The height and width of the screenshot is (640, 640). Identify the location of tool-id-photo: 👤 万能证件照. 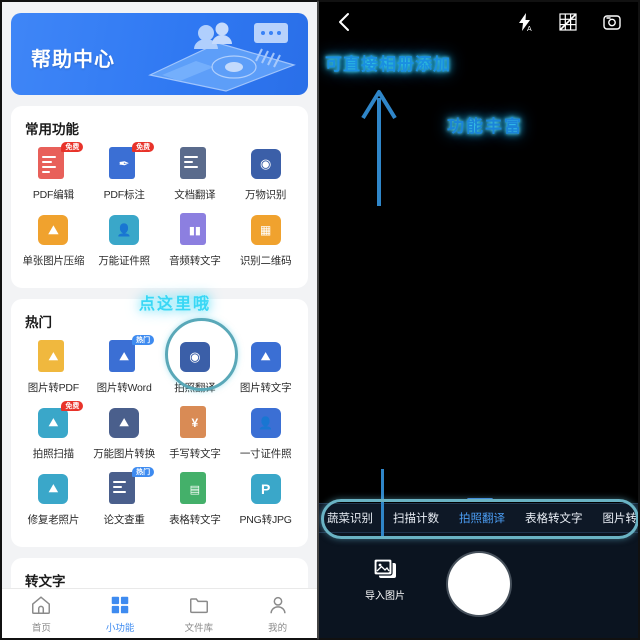
(124, 240).